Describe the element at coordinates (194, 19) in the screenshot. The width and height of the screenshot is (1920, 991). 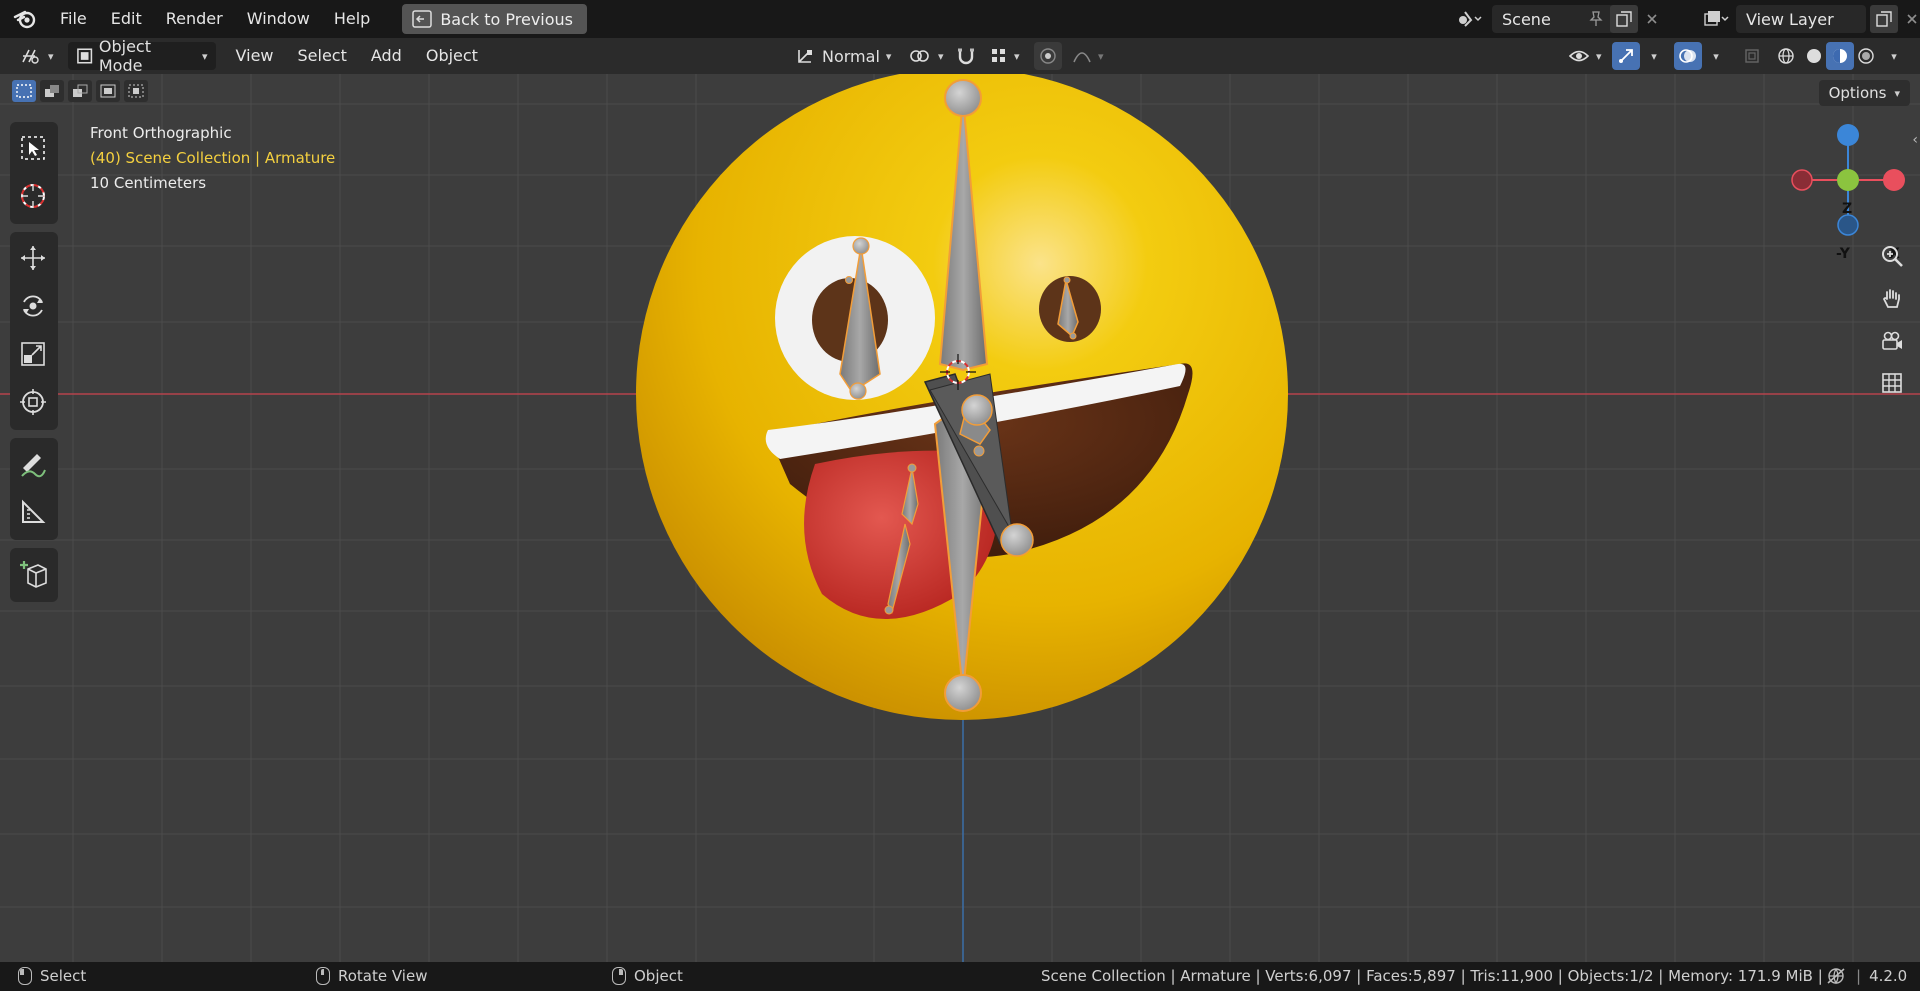
I see `menu-render: Render` at that location.